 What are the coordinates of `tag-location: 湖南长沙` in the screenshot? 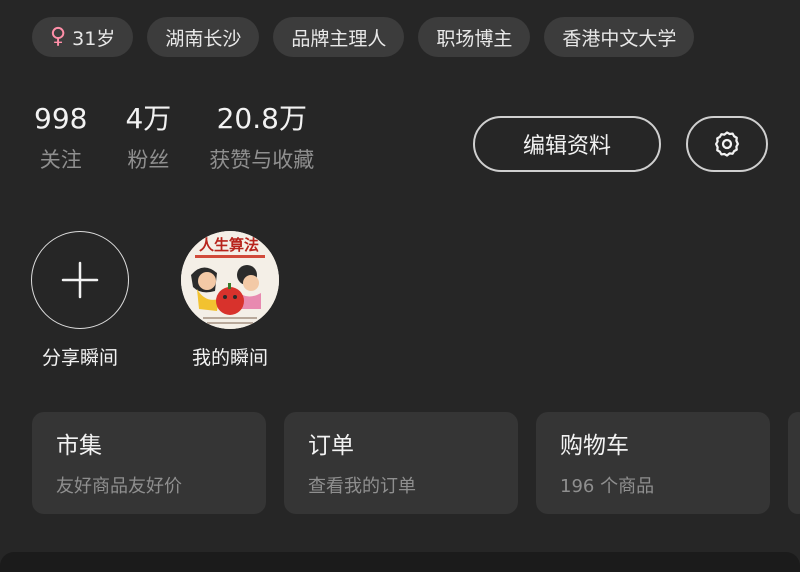 It's located at (203, 37).